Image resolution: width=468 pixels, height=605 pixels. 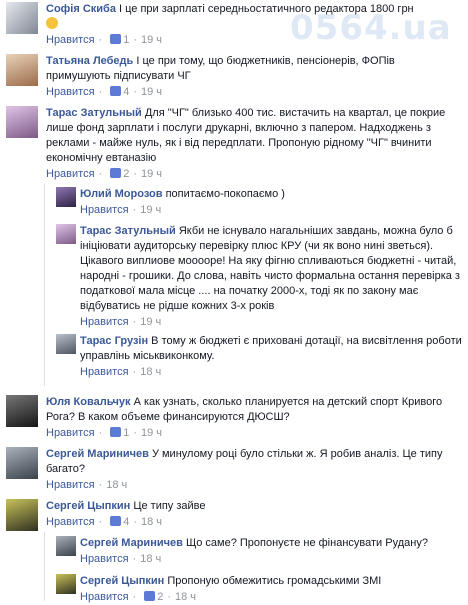 I want to click on comment-author: Софія Скиба, so click(x=81, y=9).